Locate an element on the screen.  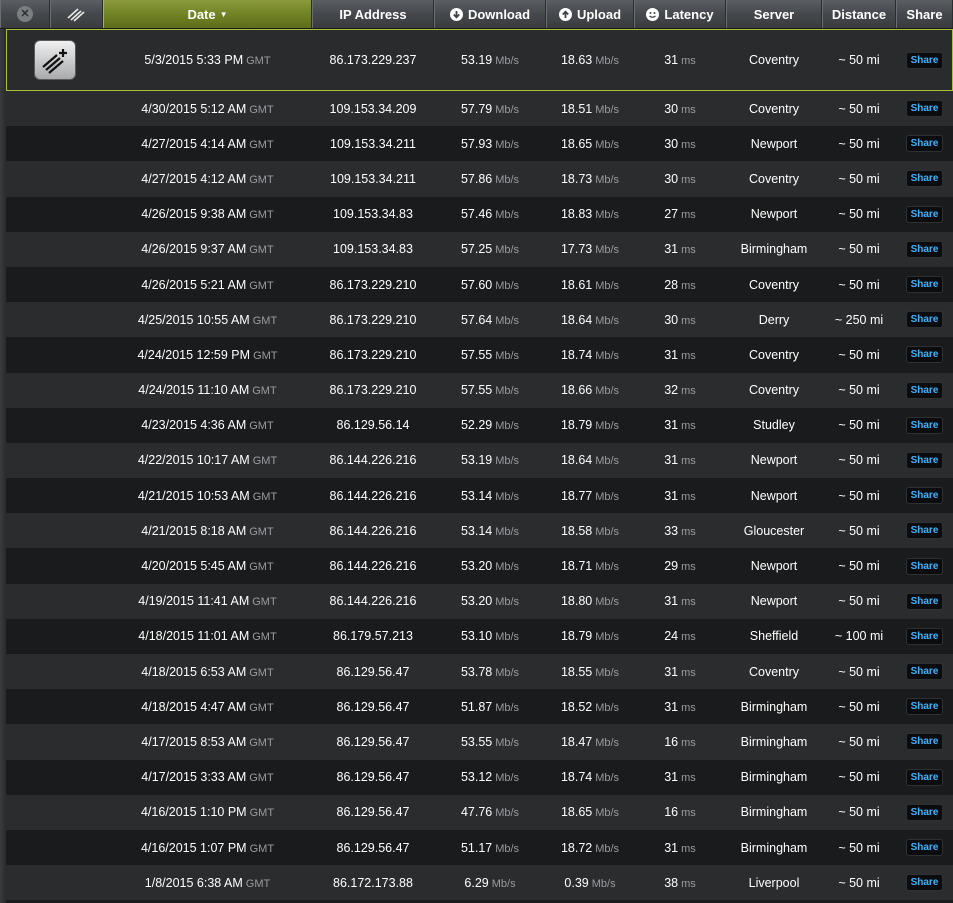
column-header-download: Download is located at coordinates (490, 14).